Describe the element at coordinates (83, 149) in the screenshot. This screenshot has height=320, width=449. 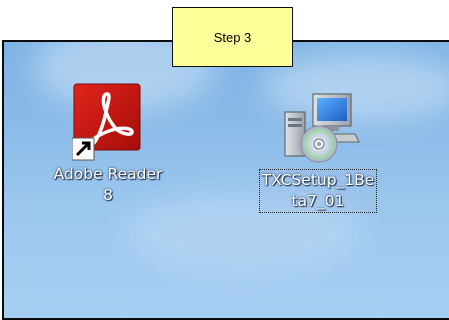
I see `shortcut-arrow-icon` at that location.